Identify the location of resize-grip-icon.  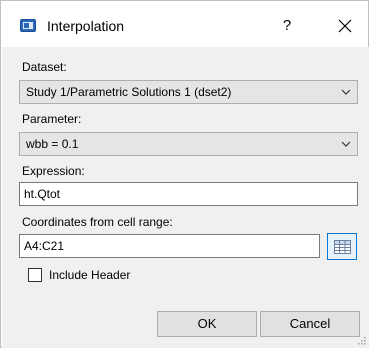
(361, 340).